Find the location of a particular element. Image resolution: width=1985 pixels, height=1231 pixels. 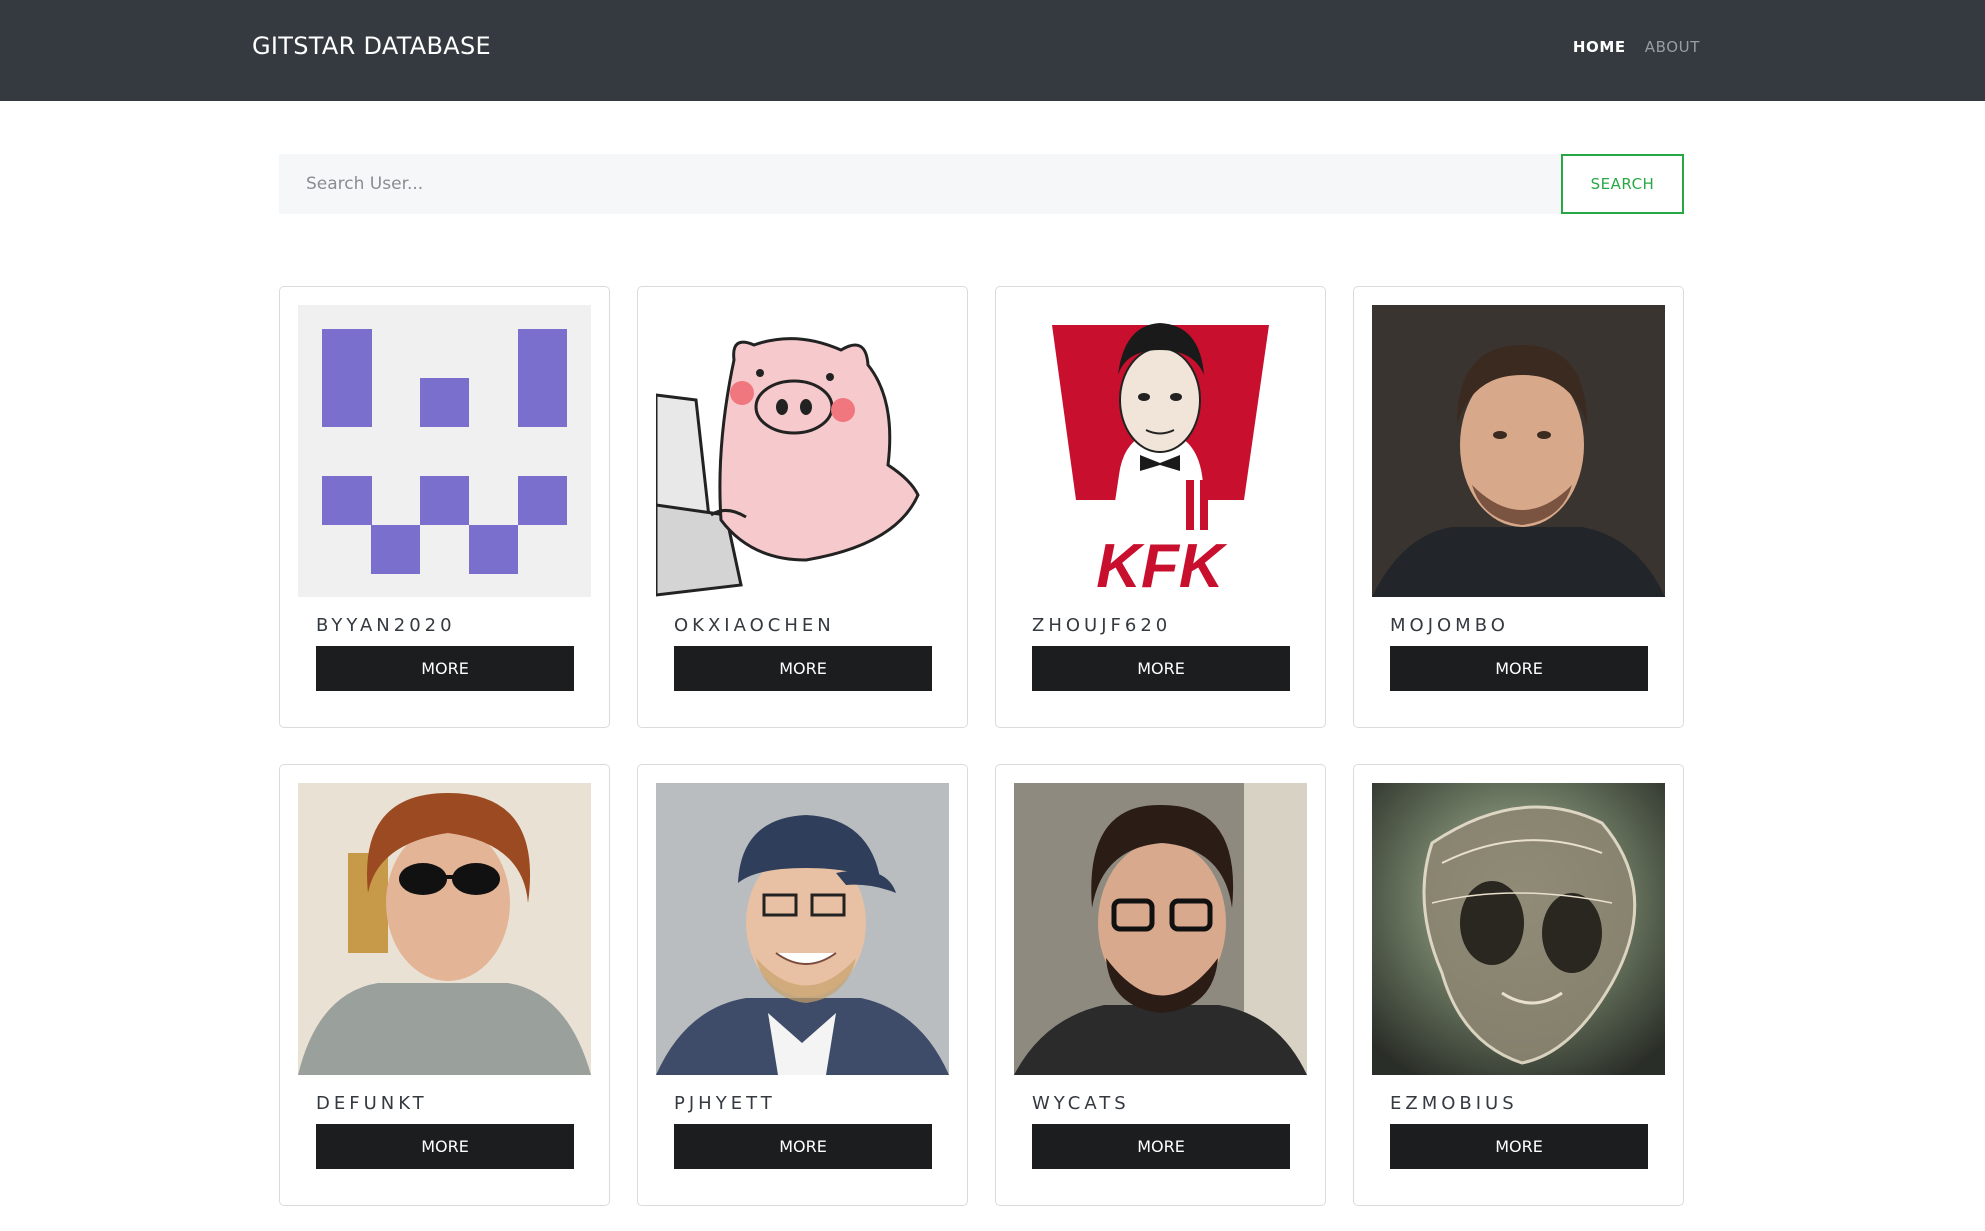

pig-cartoon-avatar is located at coordinates (802, 451).